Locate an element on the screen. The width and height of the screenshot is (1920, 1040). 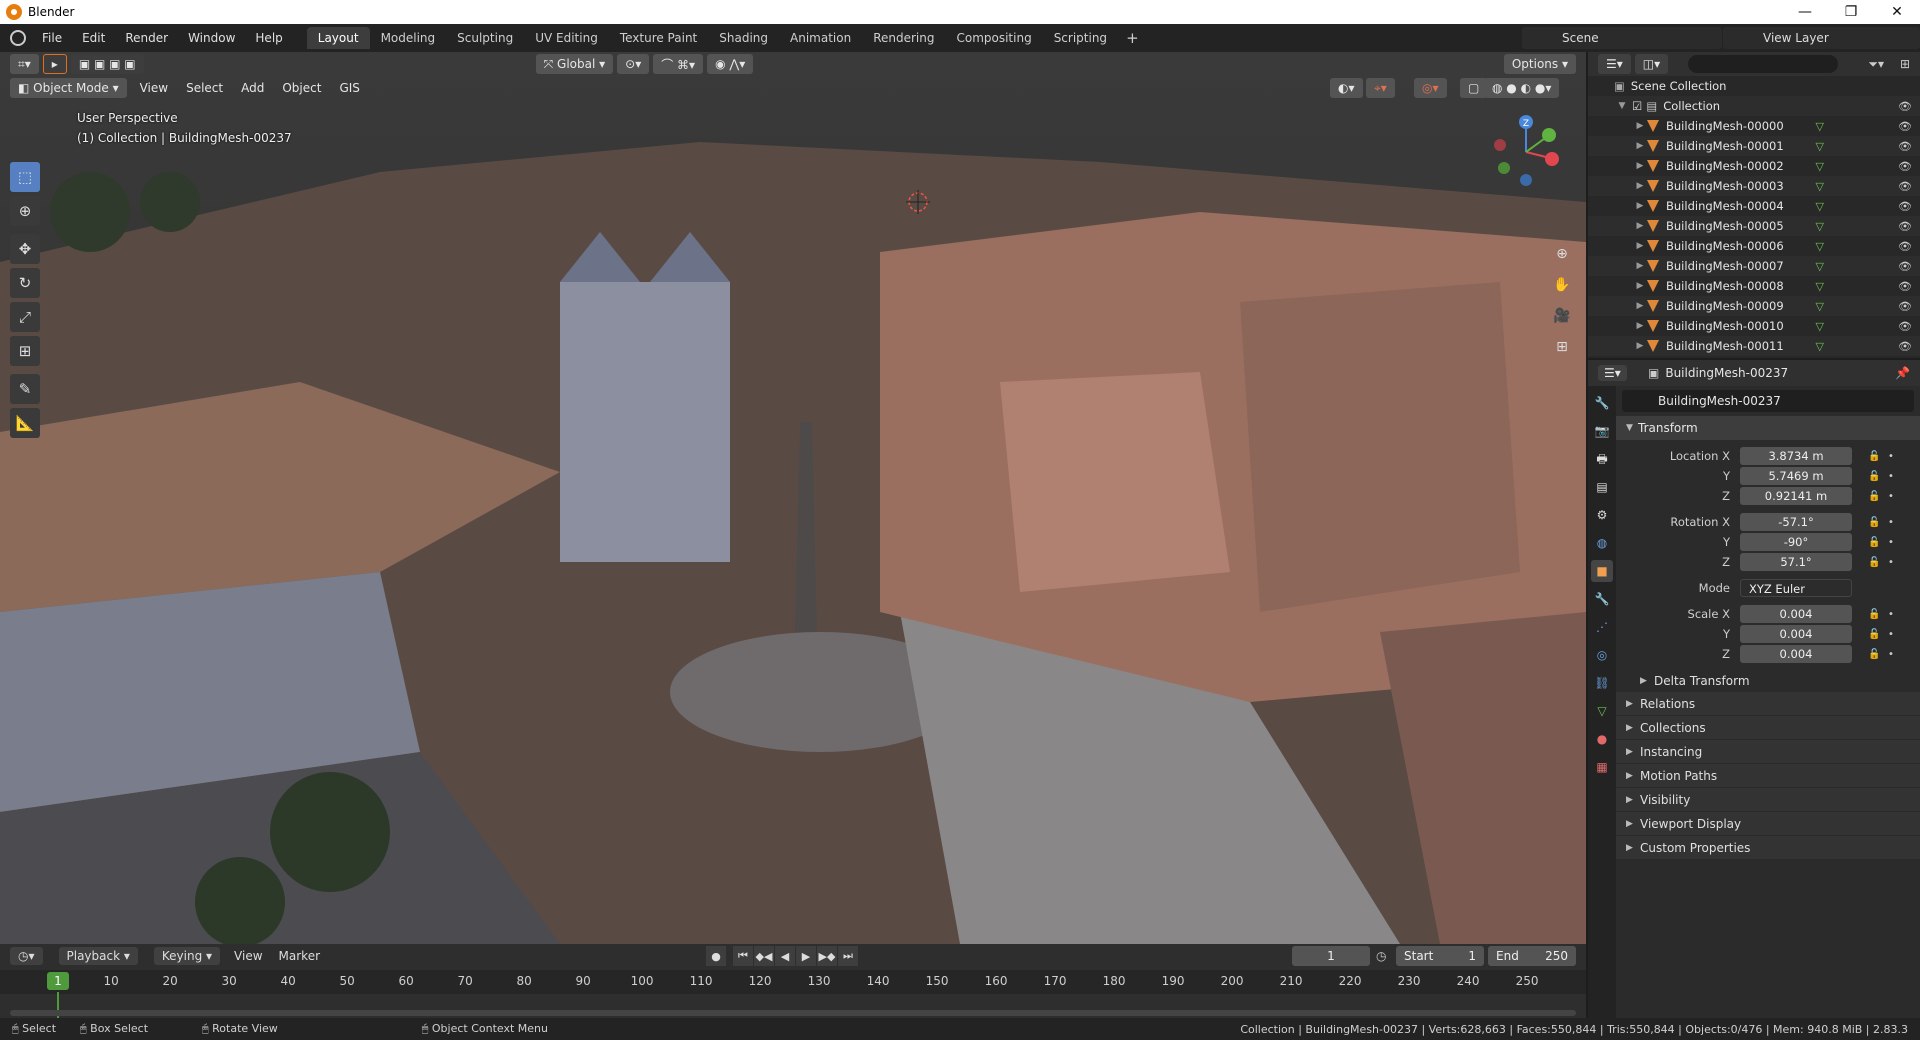
outliner-item: ▶ BuildingMesh-00001 ▽ 👁 is located at coordinates (1754, 146).